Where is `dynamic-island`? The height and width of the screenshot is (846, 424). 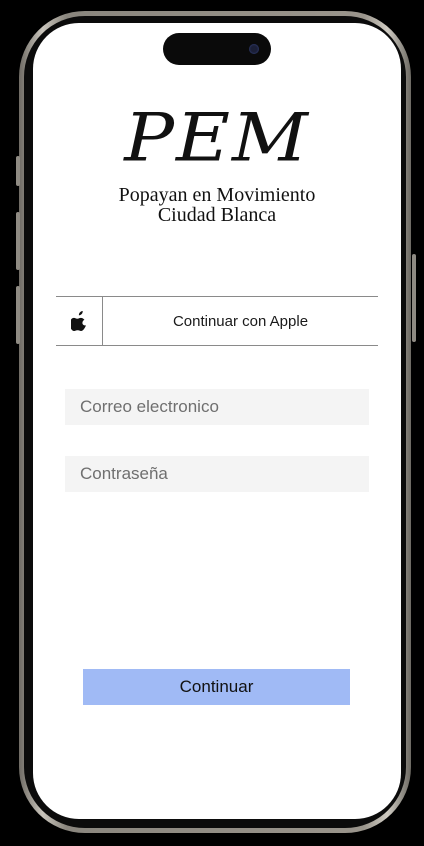
dynamic-island is located at coordinates (217, 49).